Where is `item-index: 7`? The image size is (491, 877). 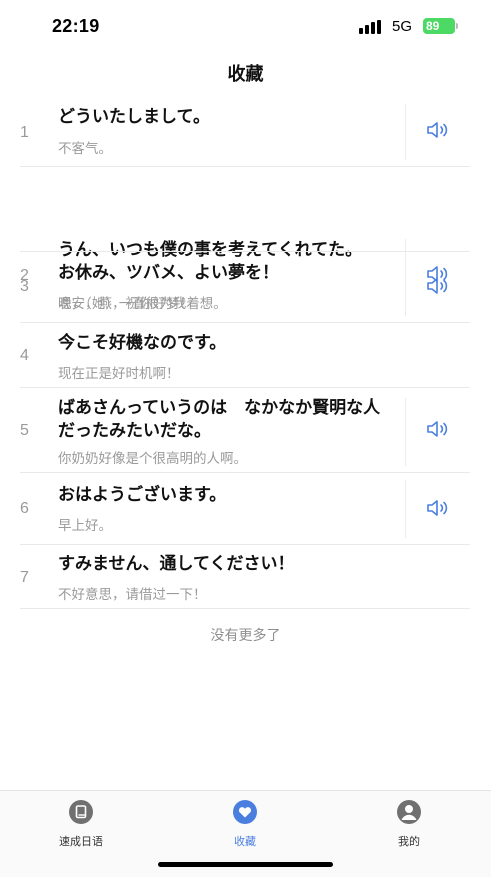 item-index: 7 is located at coordinates (24, 577).